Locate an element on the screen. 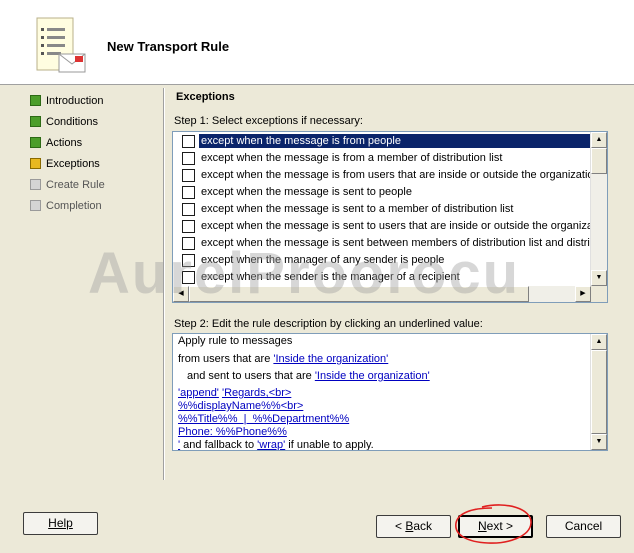 The height and width of the screenshot is (553, 634). back-prefix: < is located at coordinates (400, 526).